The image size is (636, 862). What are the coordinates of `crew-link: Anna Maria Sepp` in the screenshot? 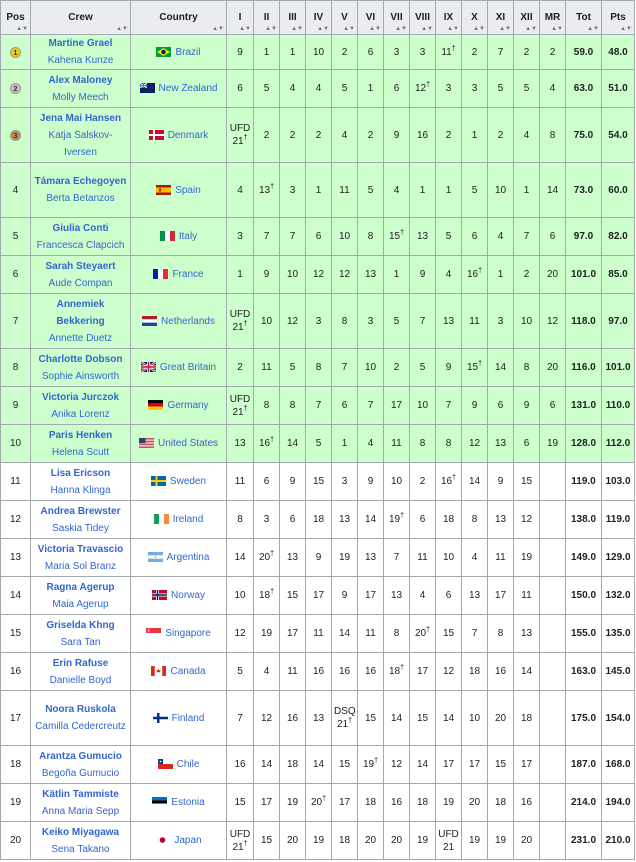 It's located at (80, 811).